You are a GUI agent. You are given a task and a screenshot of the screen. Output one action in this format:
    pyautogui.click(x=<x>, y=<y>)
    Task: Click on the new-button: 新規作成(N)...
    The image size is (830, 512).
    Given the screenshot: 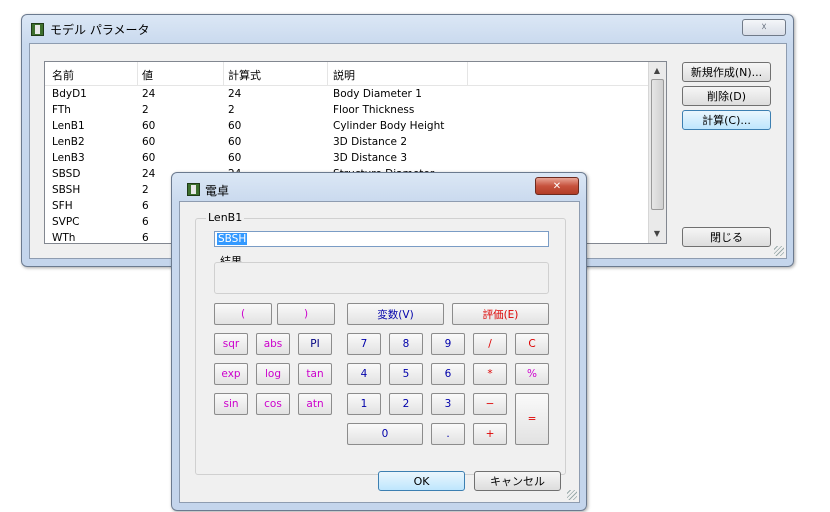 What is the action you would take?
    pyautogui.click(x=726, y=72)
    